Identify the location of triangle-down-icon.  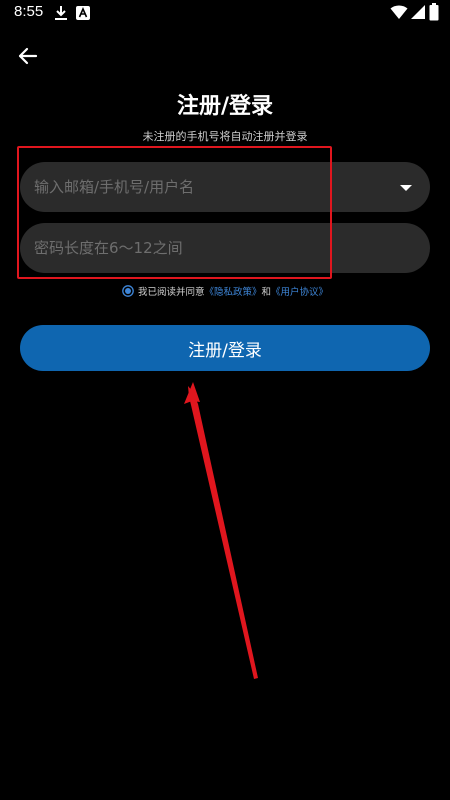
(406, 188).